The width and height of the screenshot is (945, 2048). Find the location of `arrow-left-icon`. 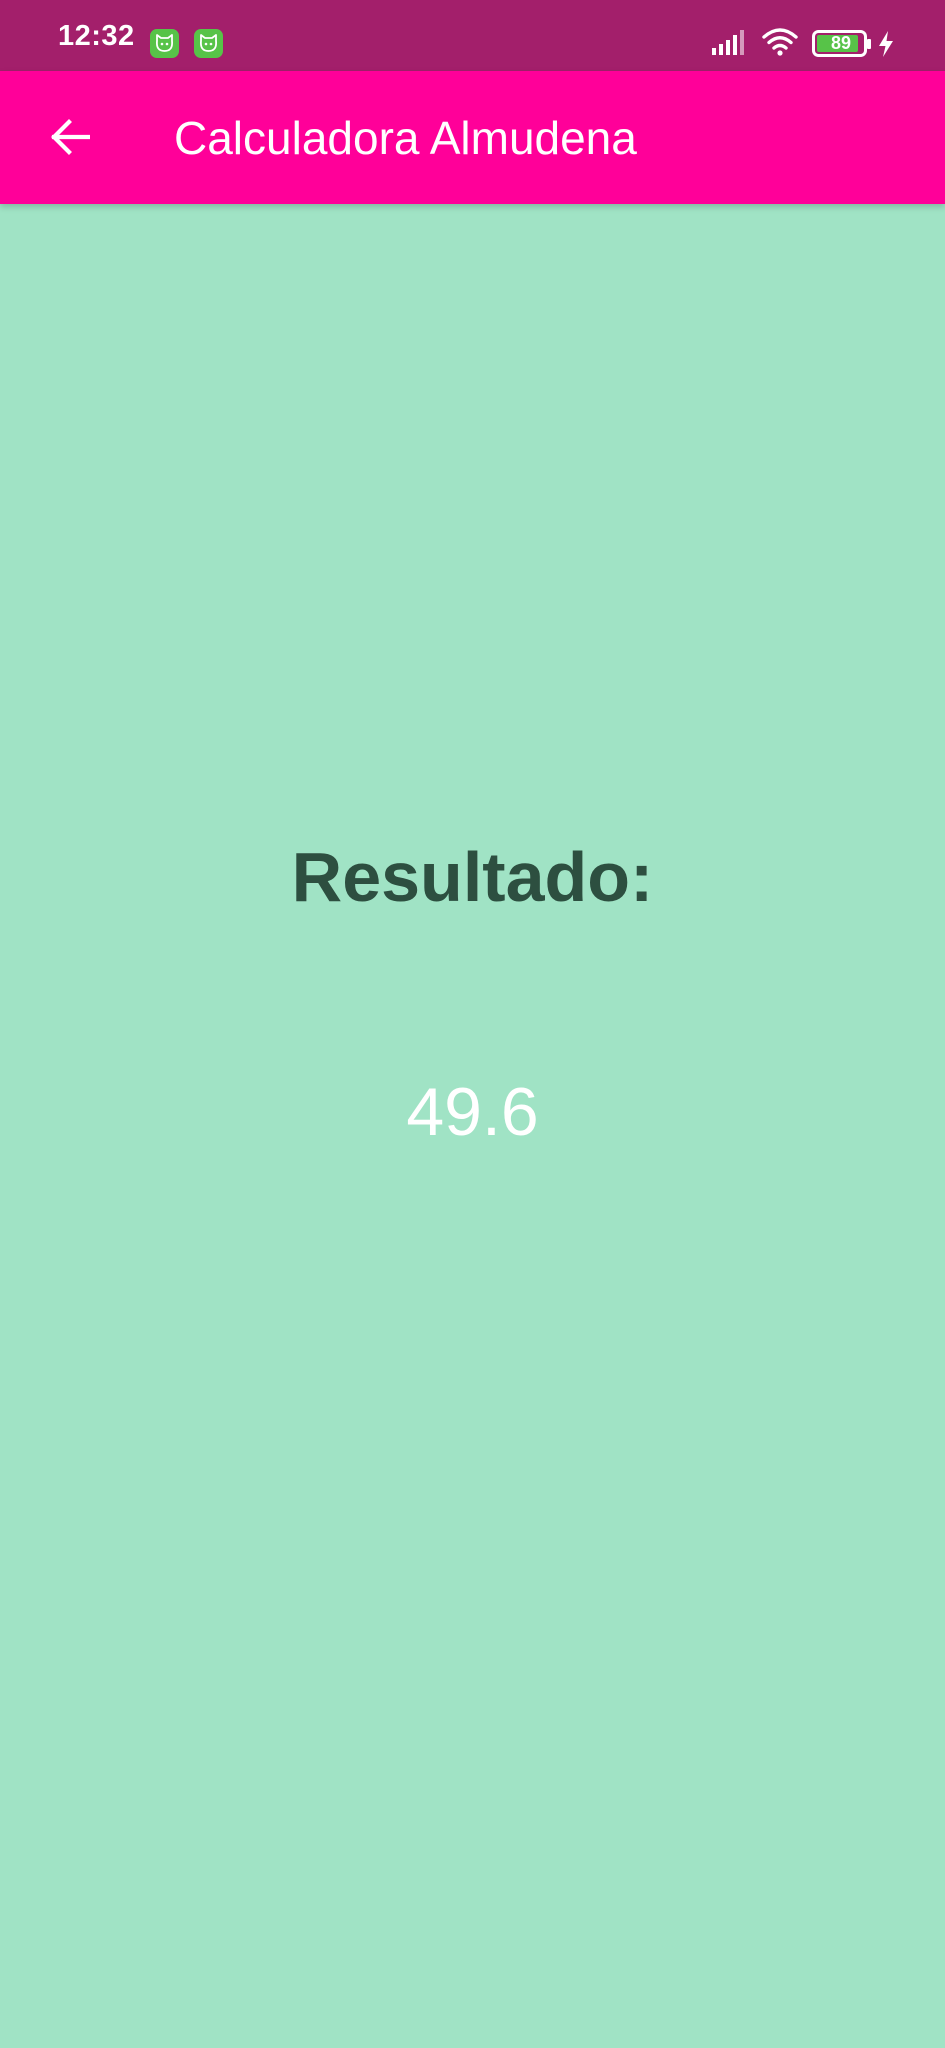

arrow-left-icon is located at coordinates (70, 137).